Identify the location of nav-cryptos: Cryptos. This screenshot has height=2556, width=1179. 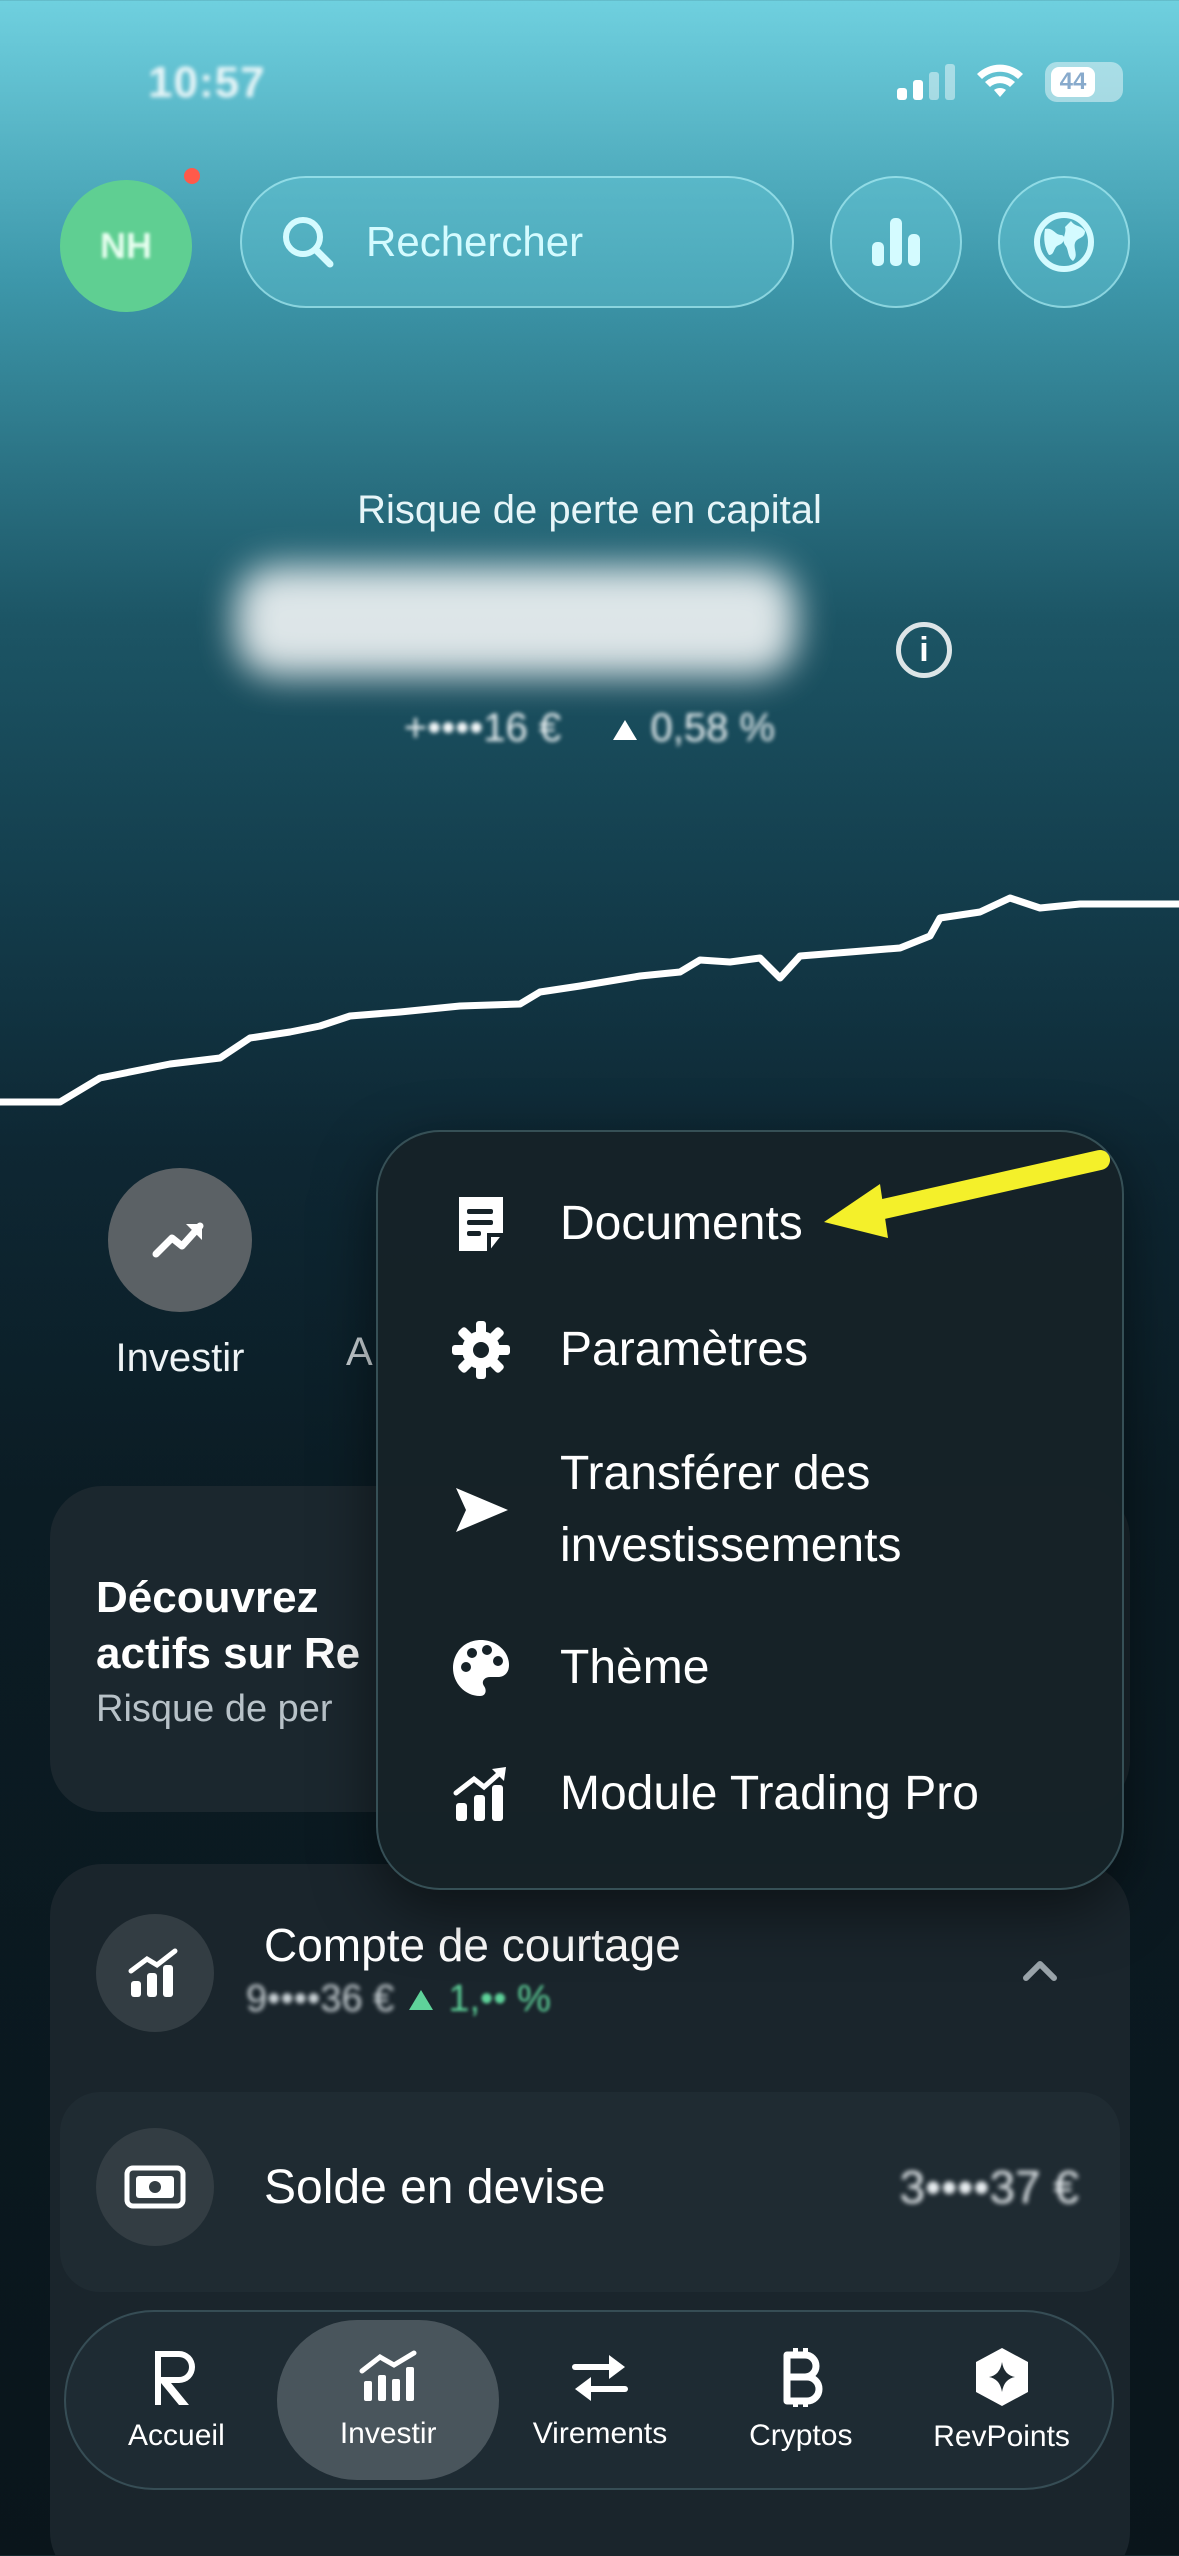
(801, 2400).